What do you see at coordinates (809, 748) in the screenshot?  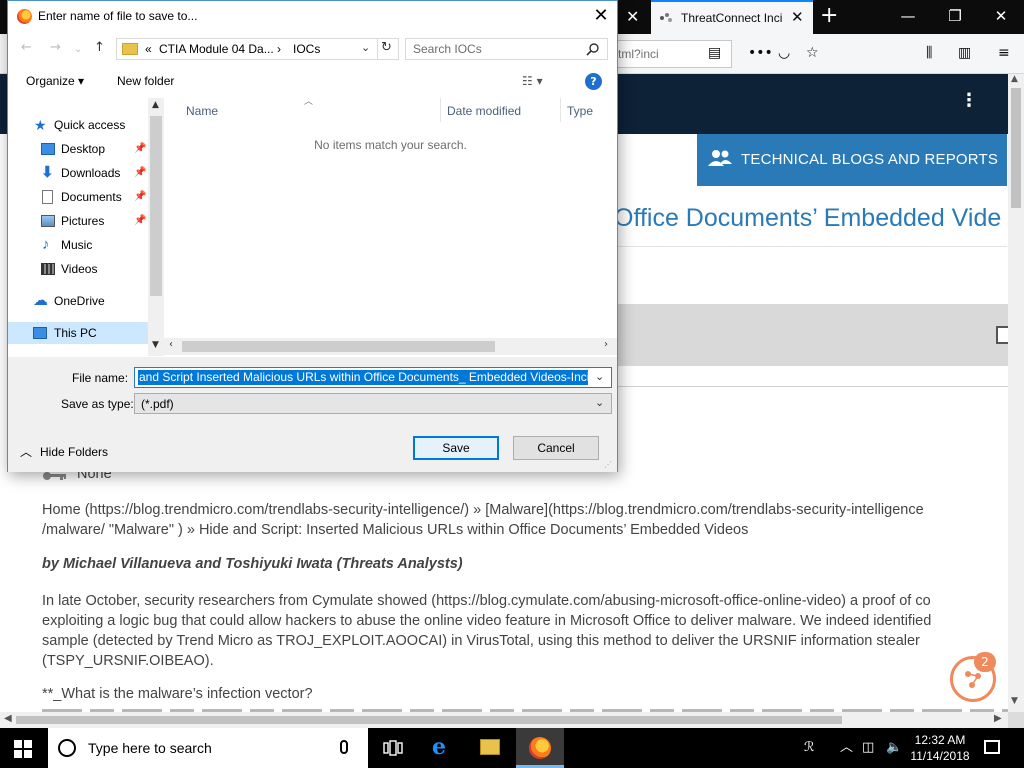 I see `people-icon: ℛ` at bounding box center [809, 748].